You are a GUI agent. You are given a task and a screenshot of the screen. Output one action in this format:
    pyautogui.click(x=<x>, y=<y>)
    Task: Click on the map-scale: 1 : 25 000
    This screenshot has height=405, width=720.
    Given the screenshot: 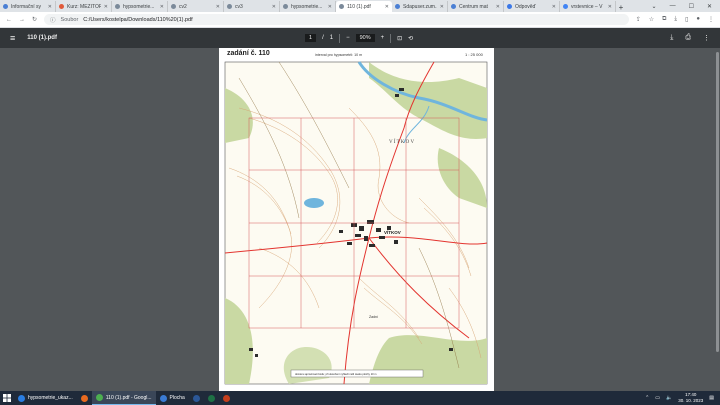 What is the action you would take?
    pyautogui.click(x=474, y=54)
    